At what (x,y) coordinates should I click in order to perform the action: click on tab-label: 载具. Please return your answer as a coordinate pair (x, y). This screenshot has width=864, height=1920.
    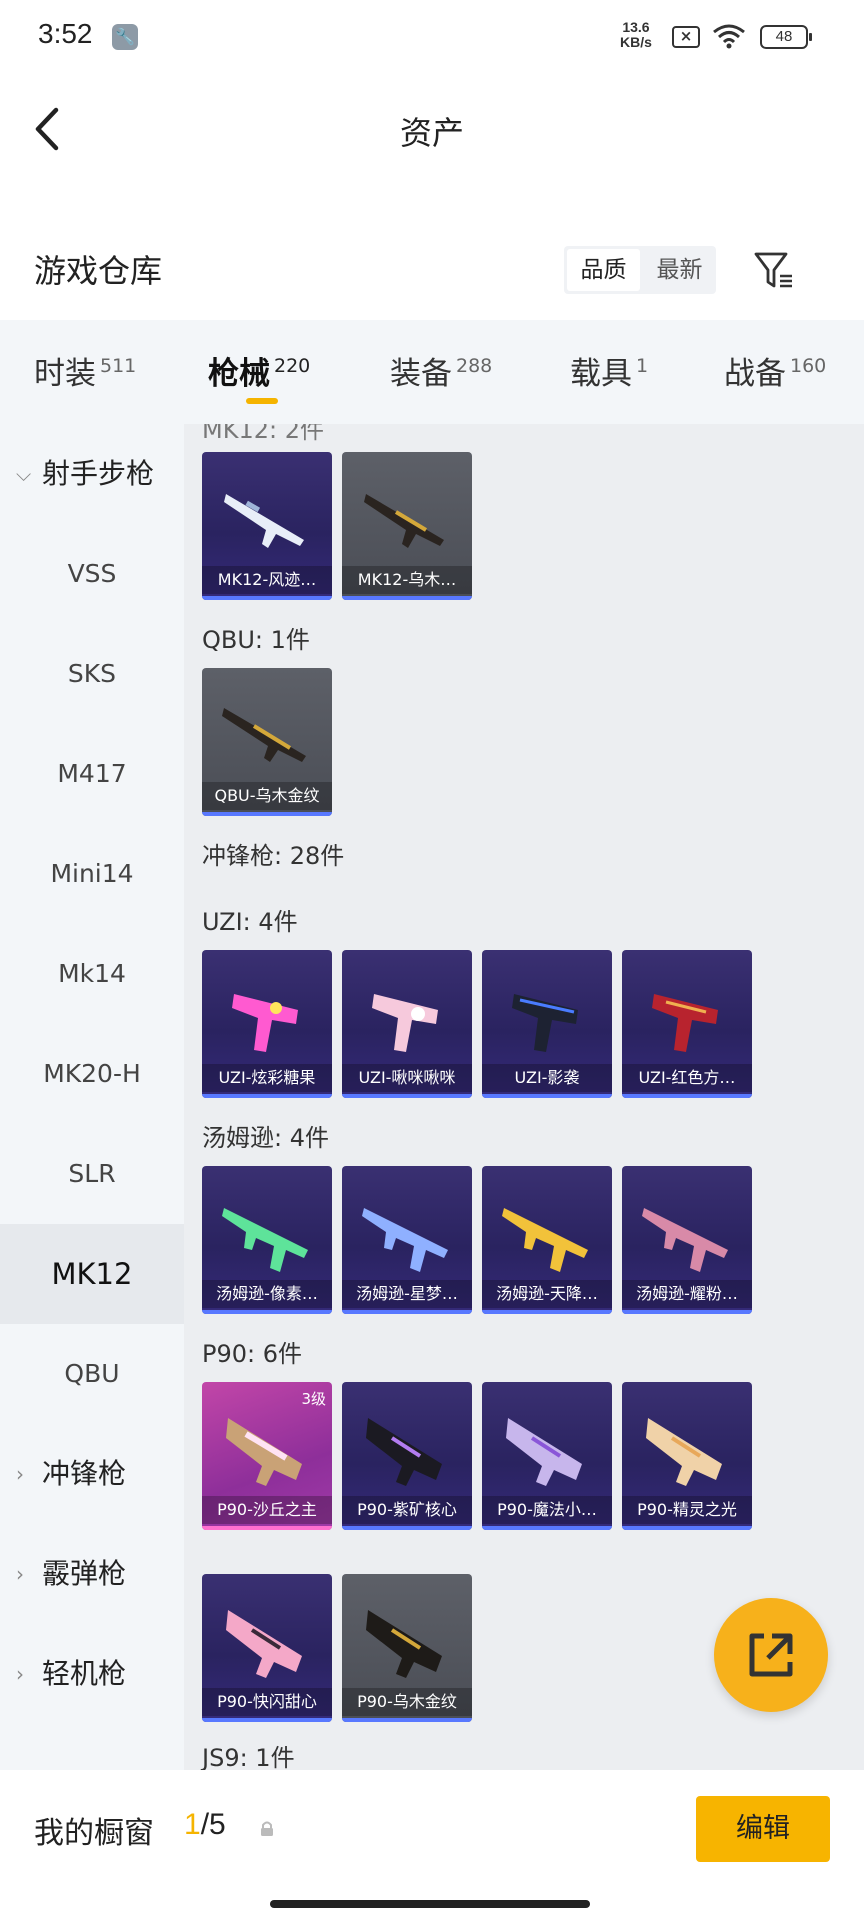
    Looking at the image, I should click on (601, 374).